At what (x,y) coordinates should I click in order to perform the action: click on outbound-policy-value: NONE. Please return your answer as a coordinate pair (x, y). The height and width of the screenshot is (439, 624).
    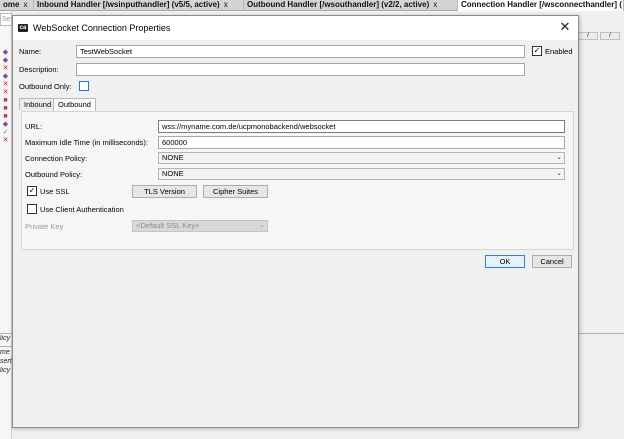
    Looking at the image, I should click on (173, 173).